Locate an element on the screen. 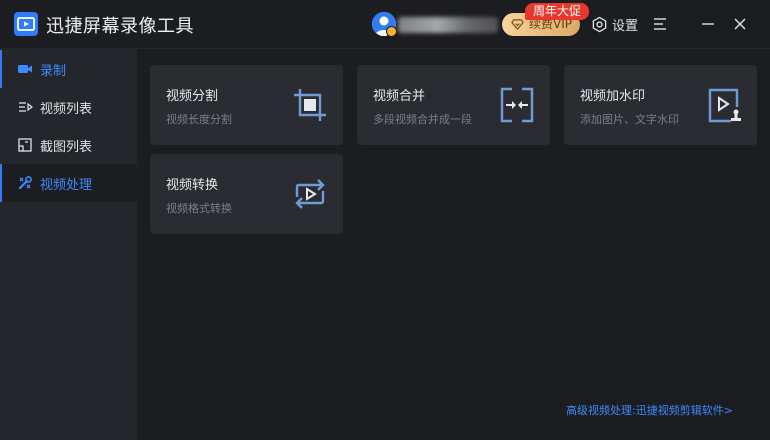 Image resolution: width=770 pixels, height=440 pixels. sidebar-item-label: 截图列表 is located at coordinates (66, 147).